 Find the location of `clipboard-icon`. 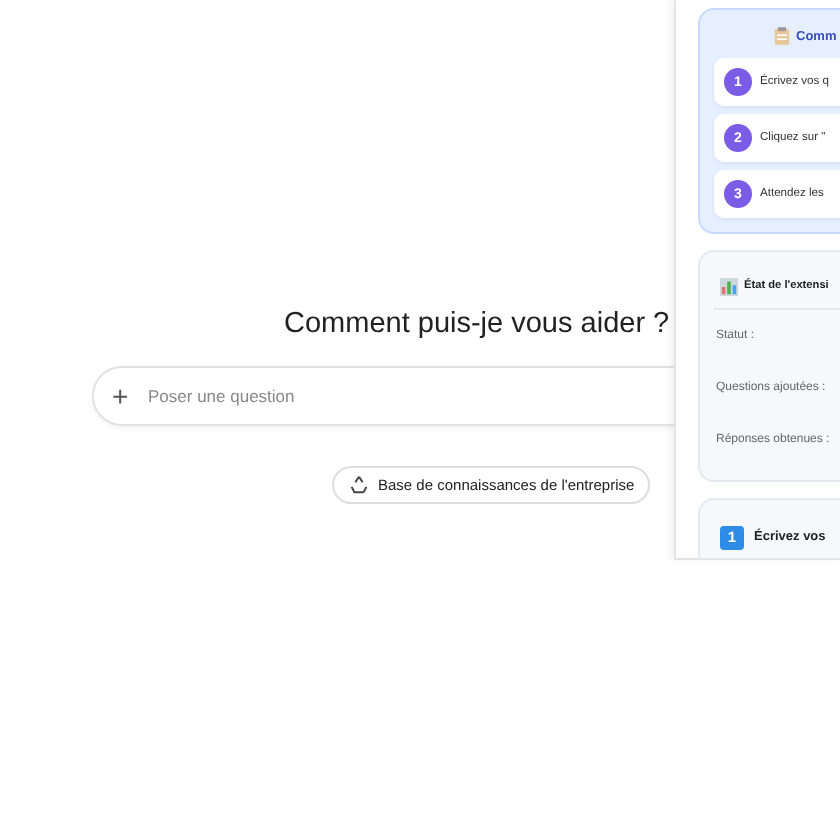

clipboard-icon is located at coordinates (782, 36).